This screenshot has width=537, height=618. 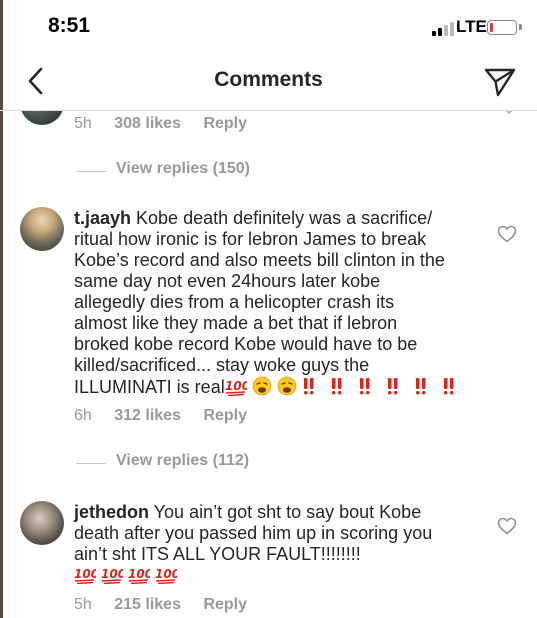 I want to click on comment-meta: 6h 312 likes Reply, so click(x=169, y=416).